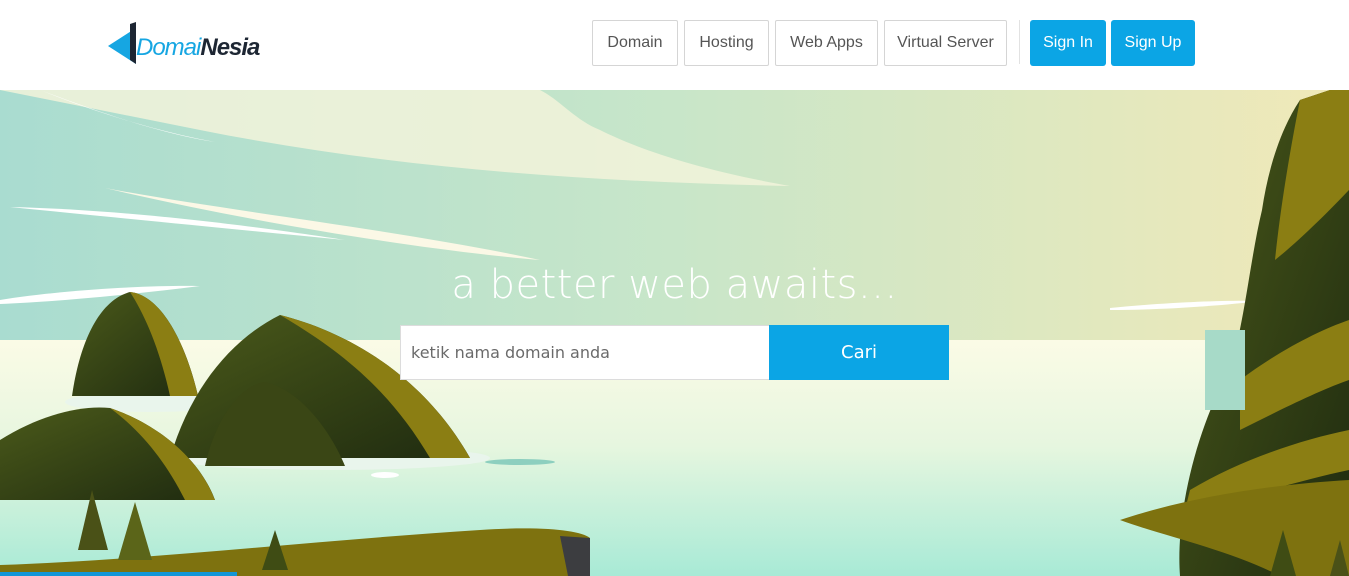  What do you see at coordinates (635, 43) in the screenshot?
I see `nav-domain-button: Domain` at bounding box center [635, 43].